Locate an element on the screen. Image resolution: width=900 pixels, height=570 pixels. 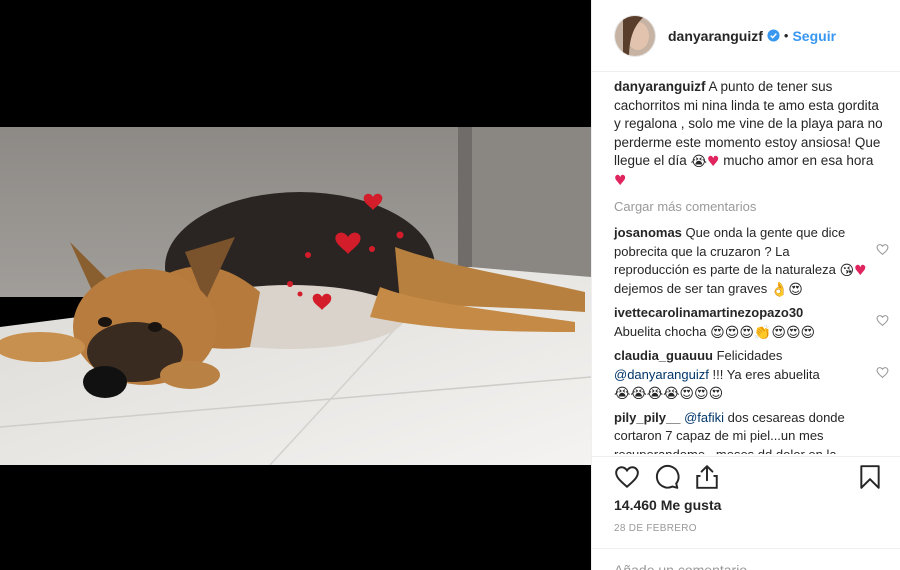
caption-username: danyaranguizf is located at coordinates (660, 86).